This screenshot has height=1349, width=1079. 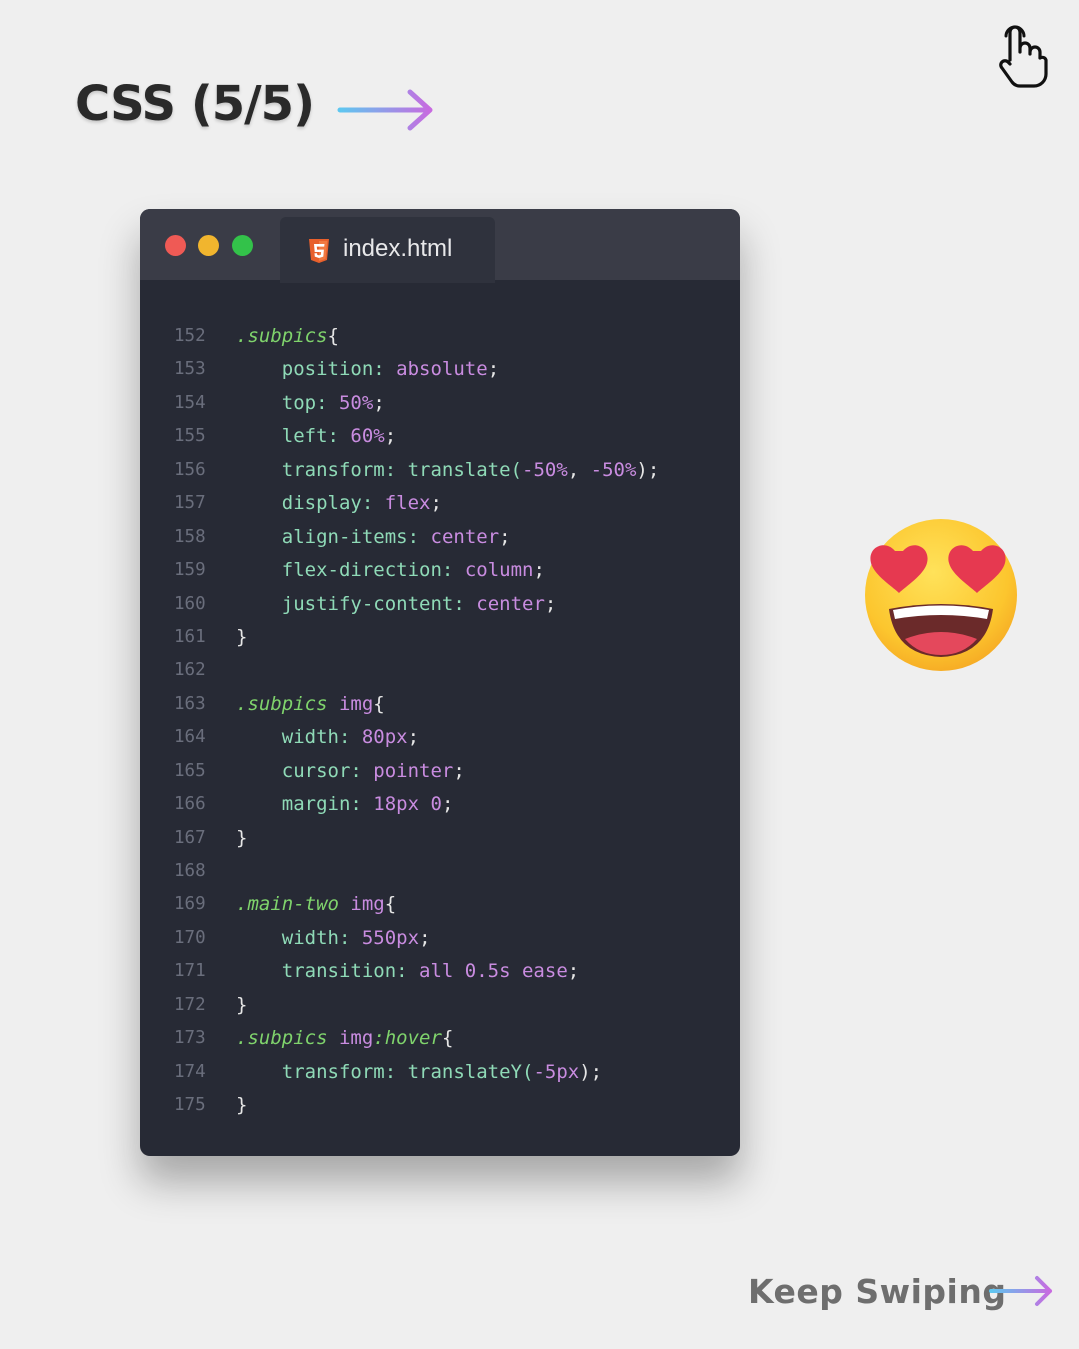 I want to click on code-line: 157 display: flex;, so click(x=440, y=503).